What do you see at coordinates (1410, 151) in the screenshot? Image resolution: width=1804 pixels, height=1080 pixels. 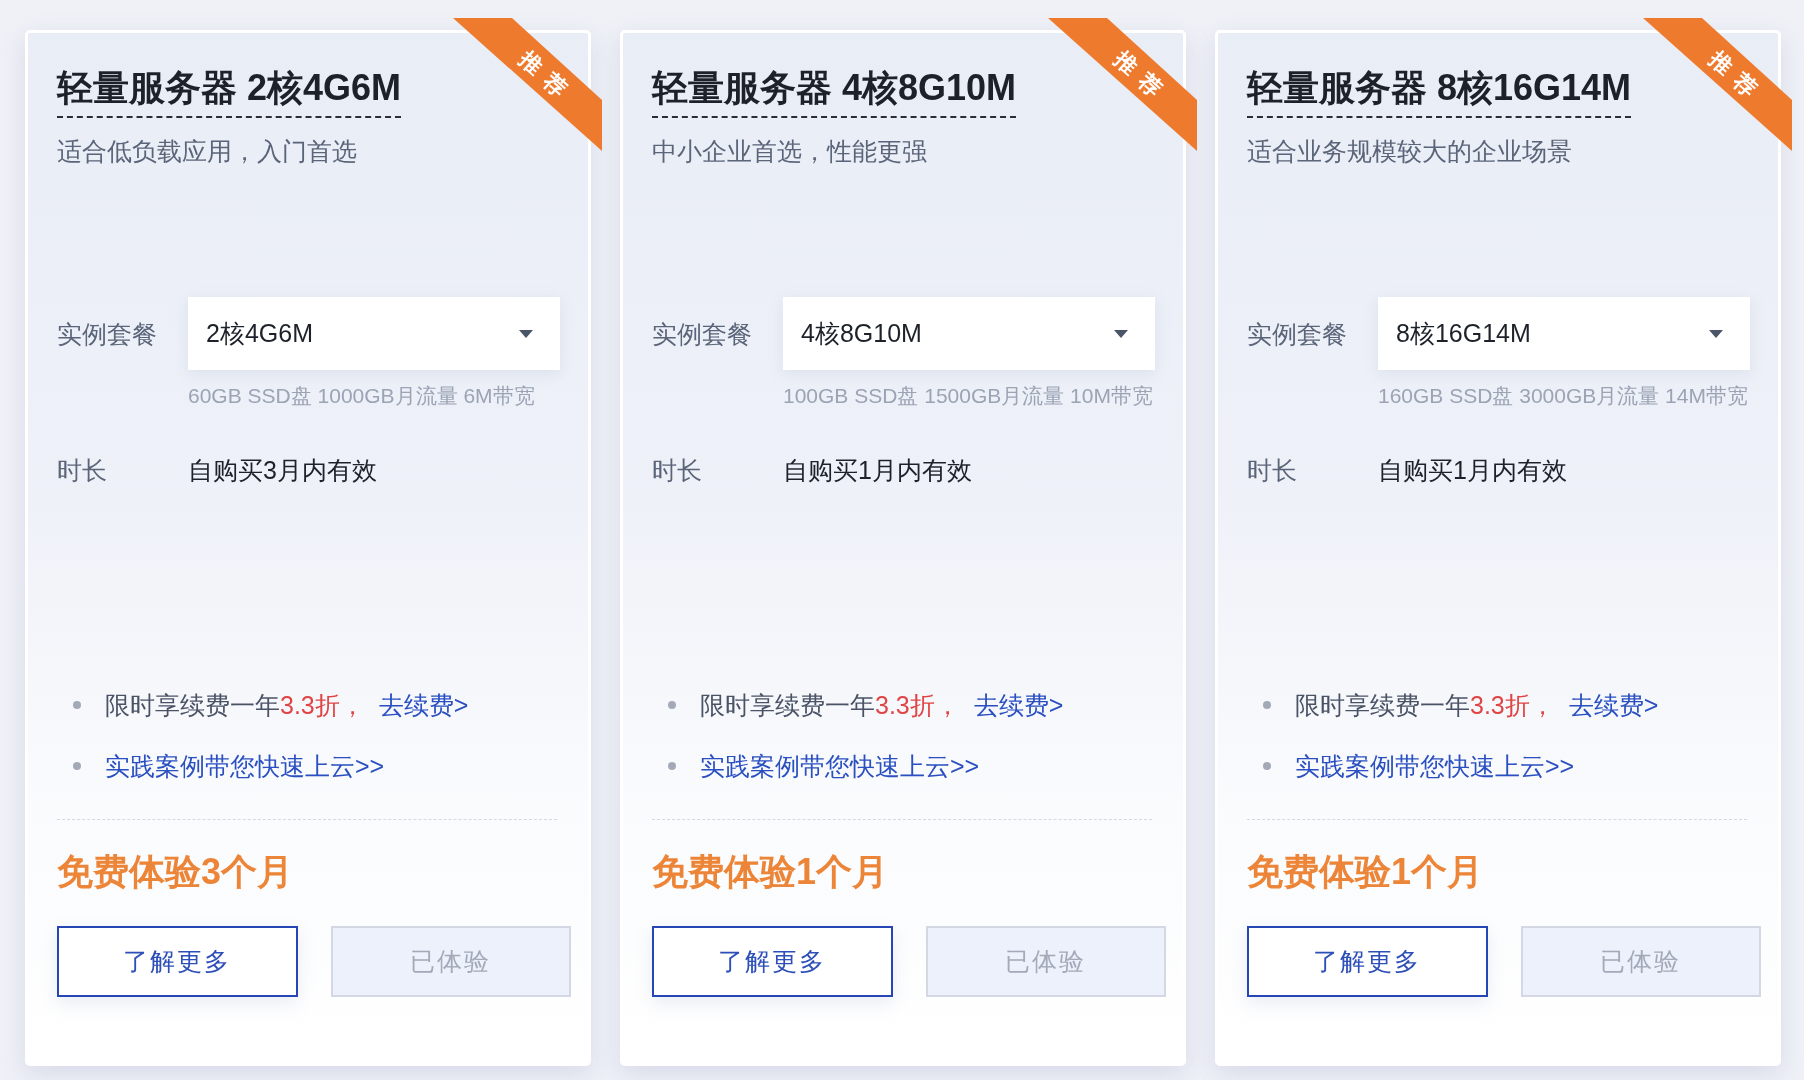 I see `plan-subtitle: 适合业务规模较大的企业场景` at bounding box center [1410, 151].